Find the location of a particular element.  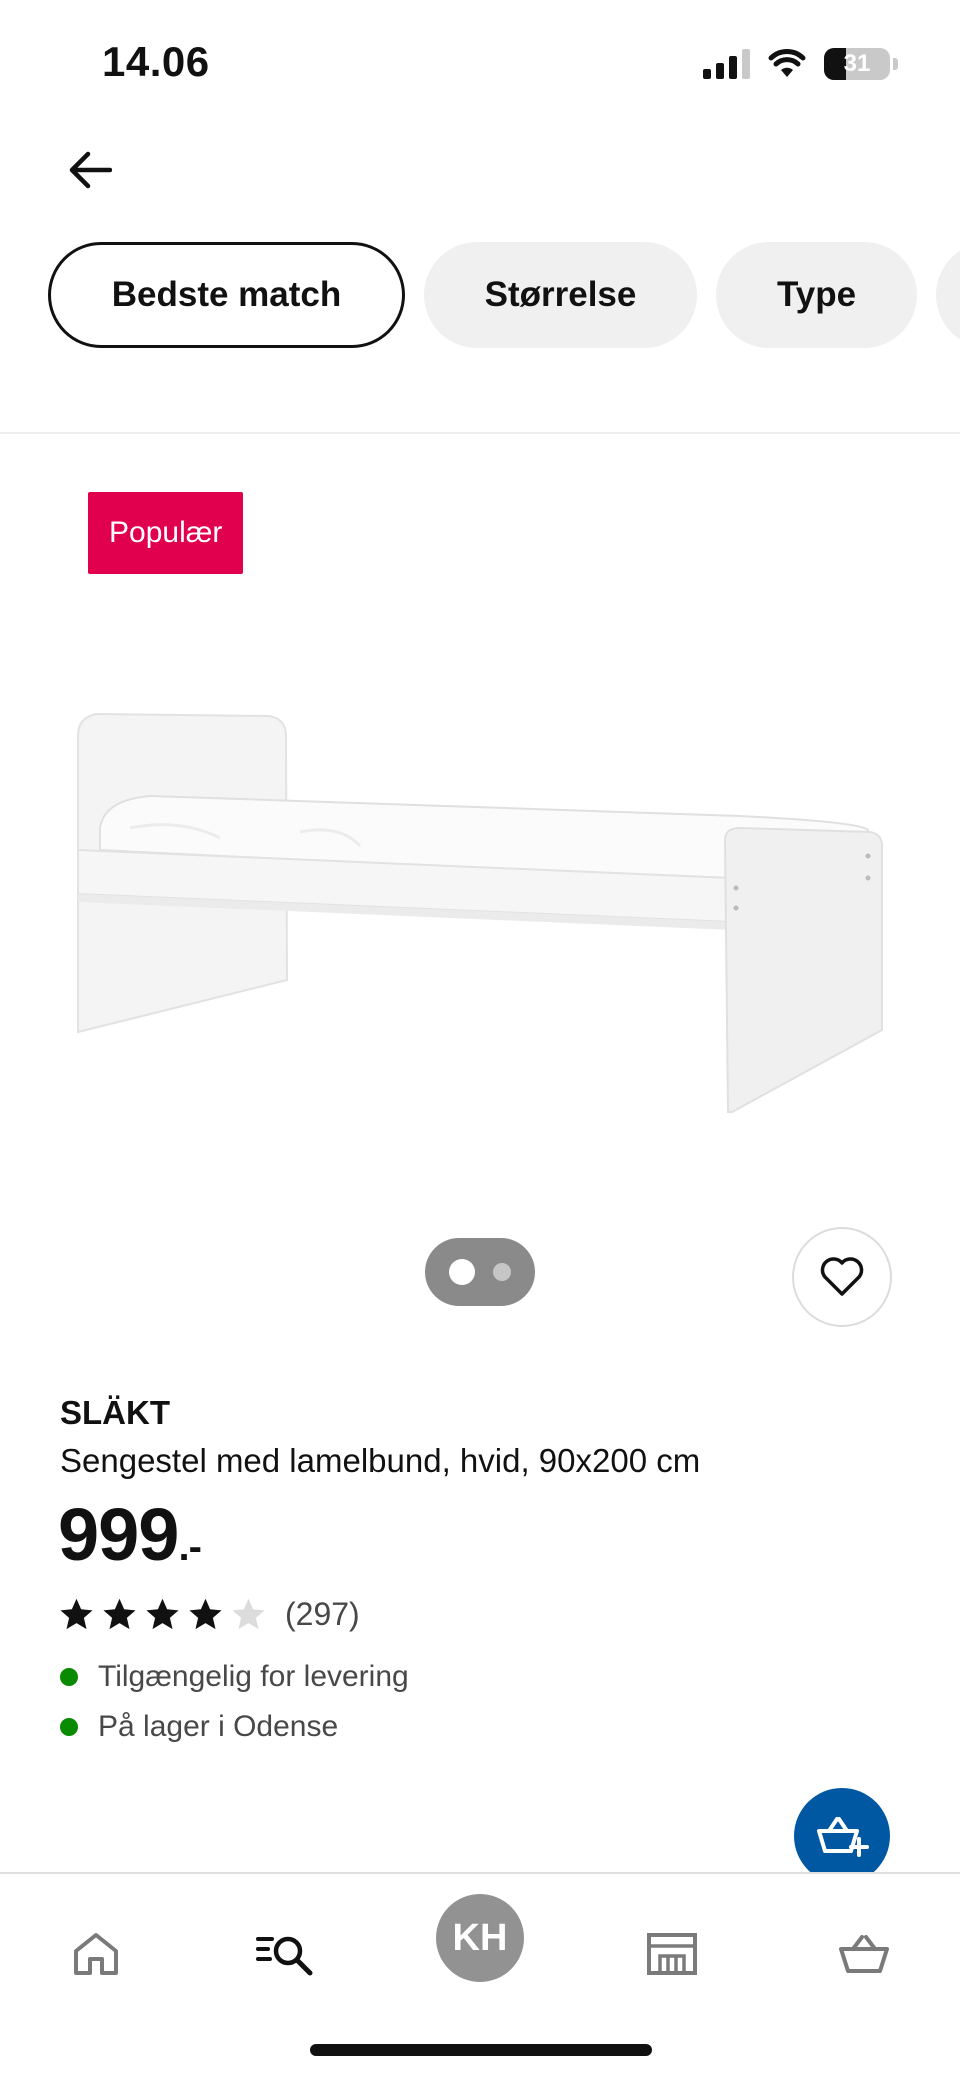

rating: (297) is located at coordinates (209, 1614).